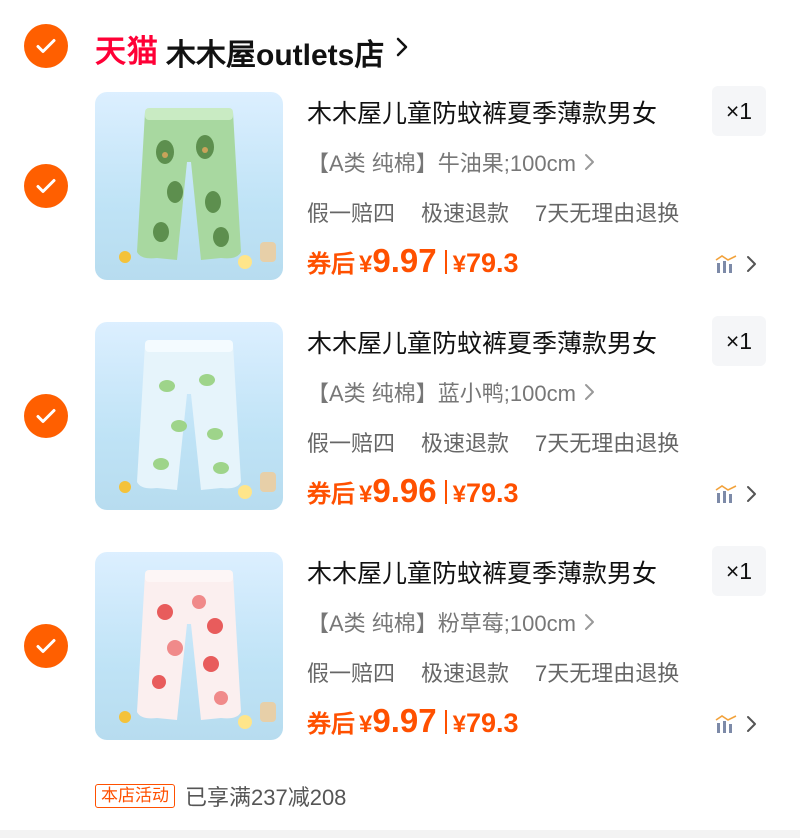 Image resolution: width=800 pixels, height=838 pixels. I want to click on sku-selector: 【A类 纯棉】牛油果;100cm, so click(451, 162).